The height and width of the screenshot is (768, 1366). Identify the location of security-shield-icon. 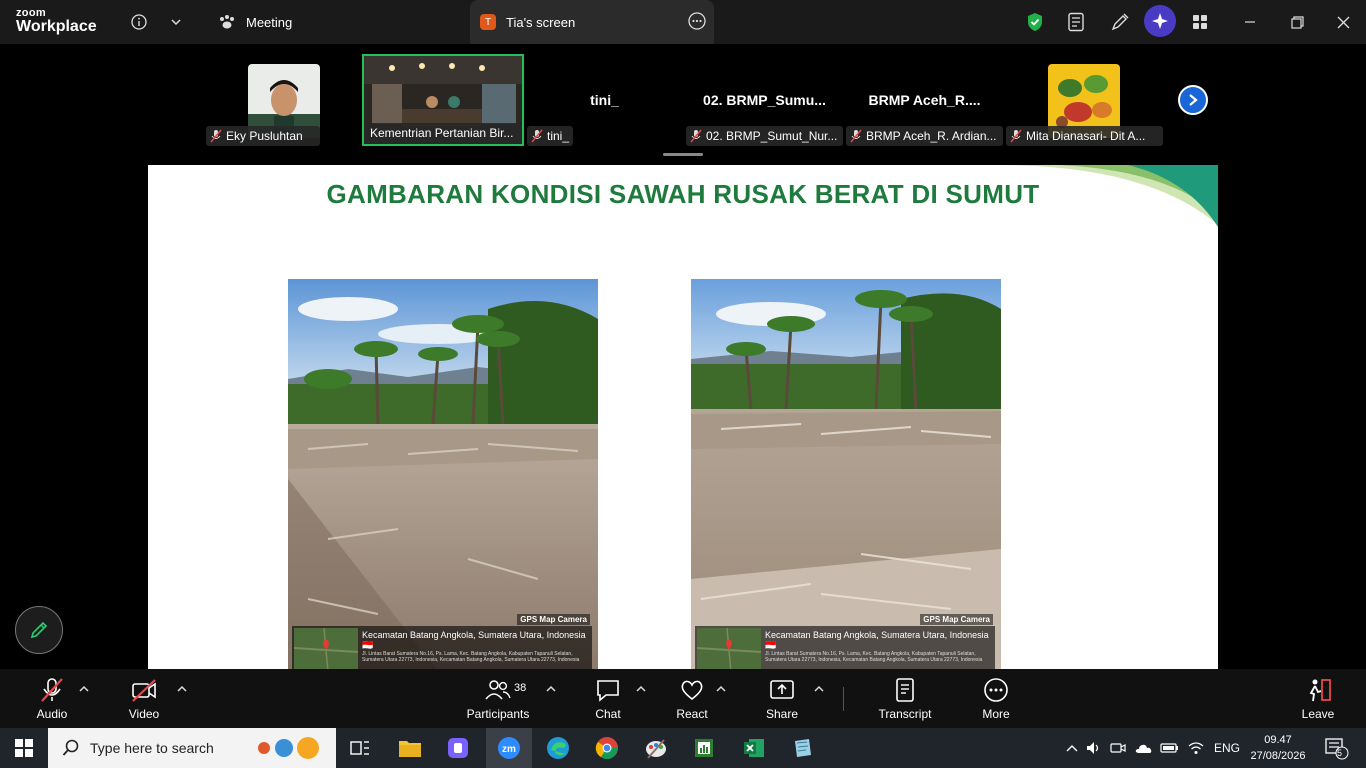
(1035, 22).